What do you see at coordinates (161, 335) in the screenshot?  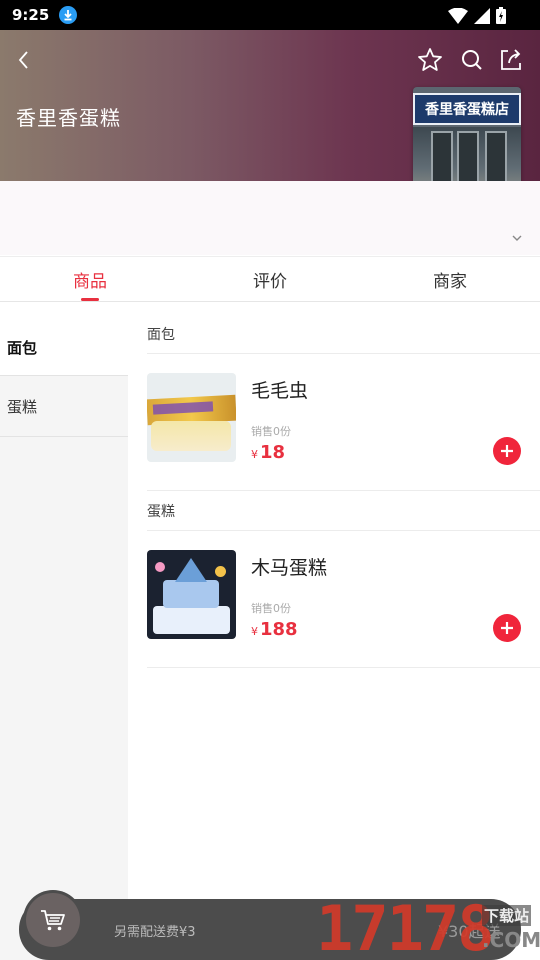 I see `section-header-bread: 面包` at bounding box center [161, 335].